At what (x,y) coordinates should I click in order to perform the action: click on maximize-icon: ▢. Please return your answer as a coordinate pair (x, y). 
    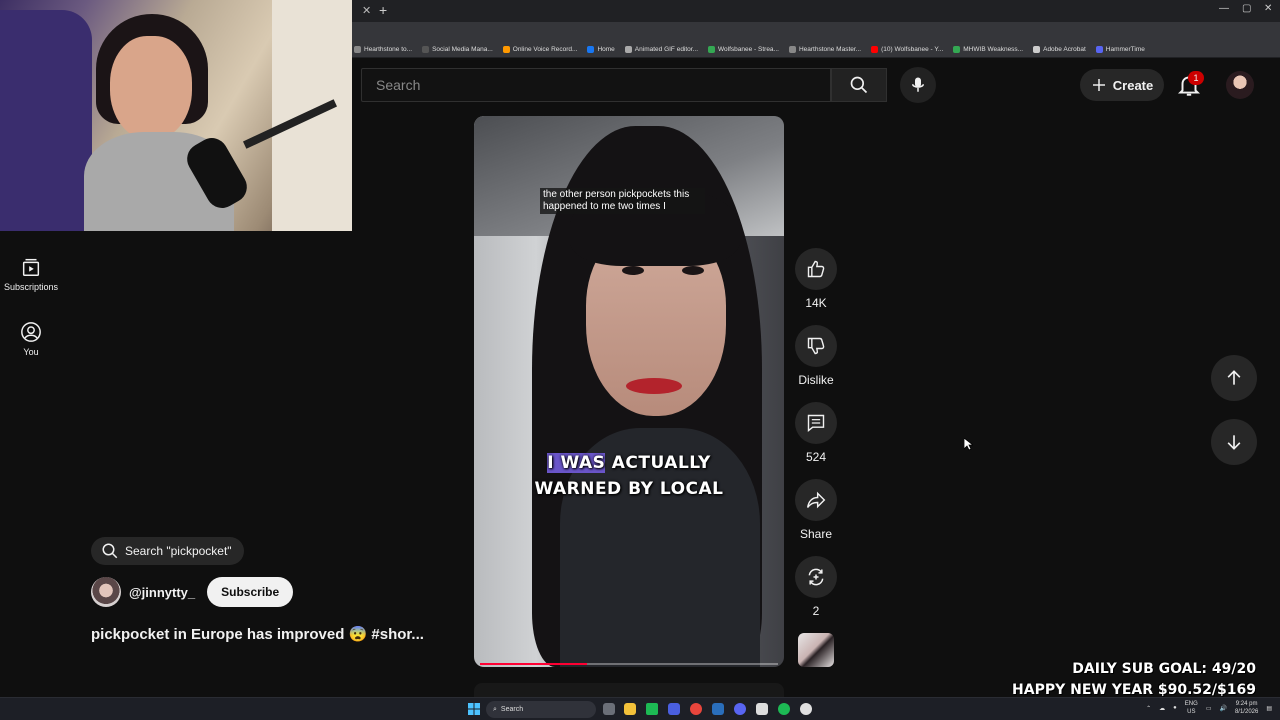
    Looking at the image, I should click on (1246, 8).